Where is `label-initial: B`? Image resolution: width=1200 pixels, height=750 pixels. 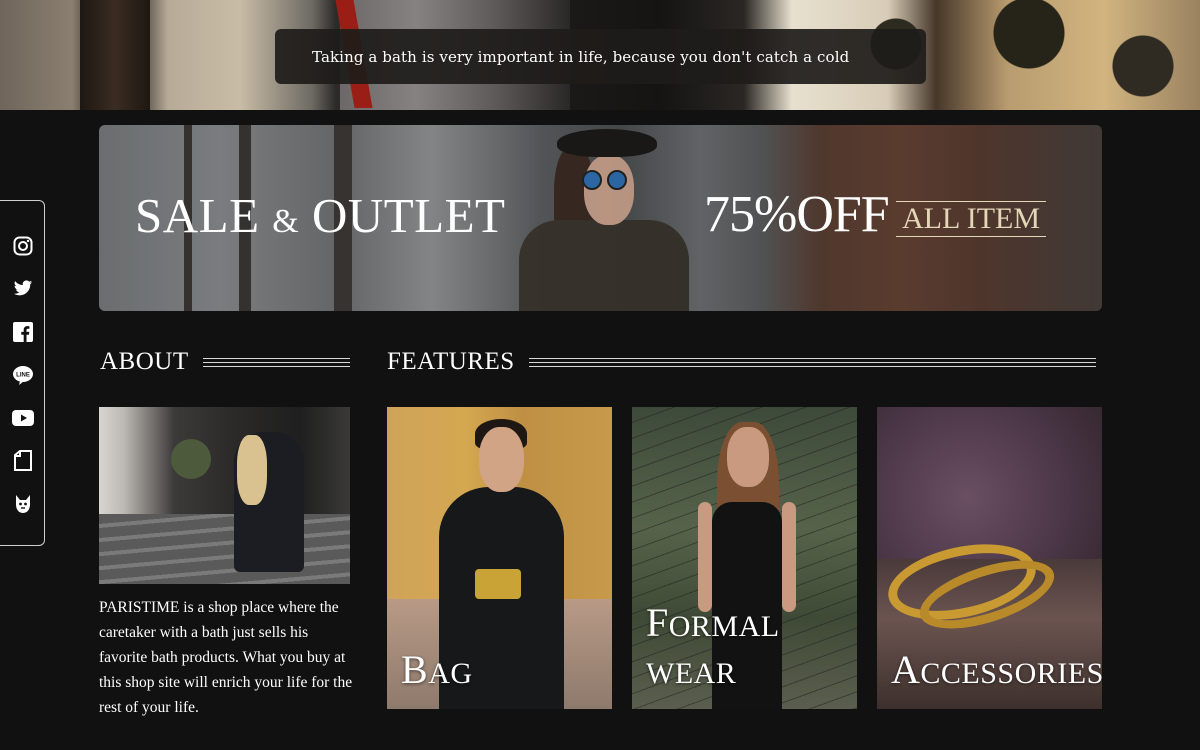 label-initial: B is located at coordinates (415, 669).